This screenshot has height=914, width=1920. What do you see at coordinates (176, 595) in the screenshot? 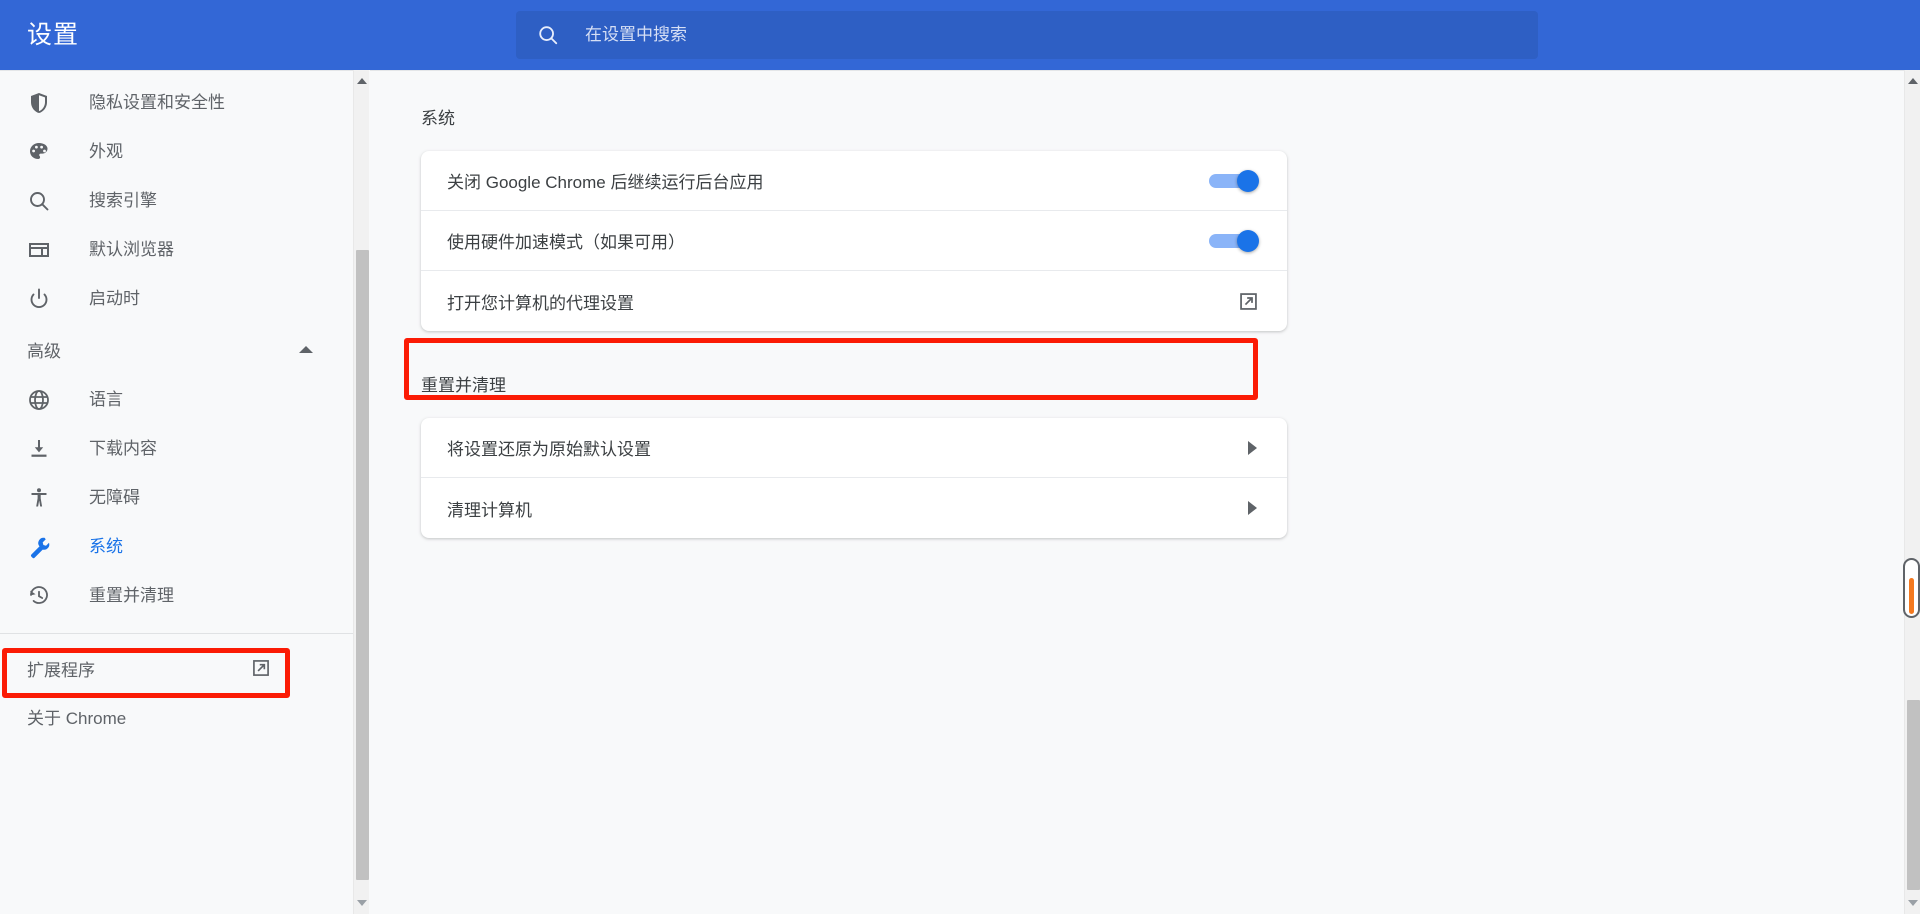
I see `sidebar-item-reset-cleanup: 重置并清理` at bounding box center [176, 595].